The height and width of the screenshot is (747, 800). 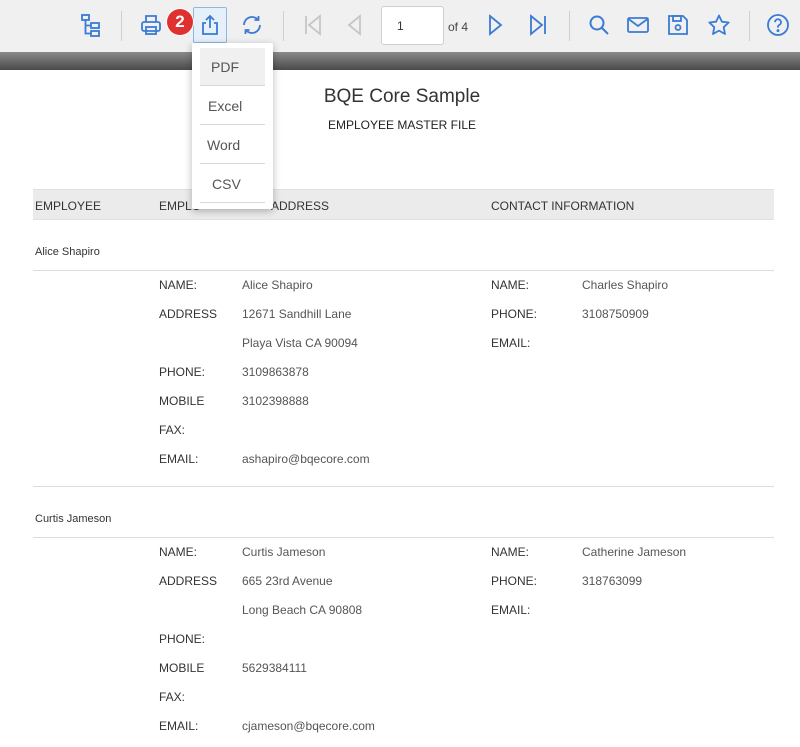 I want to click on search-button, so click(x=599, y=25).